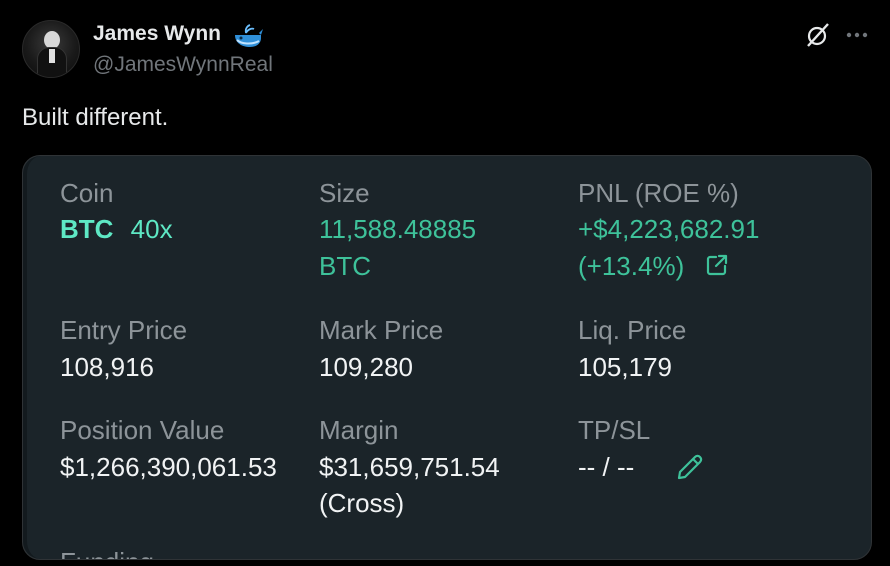 This screenshot has width=890, height=566. What do you see at coordinates (344, 193) in the screenshot?
I see `size-label: Size` at bounding box center [344, 193].